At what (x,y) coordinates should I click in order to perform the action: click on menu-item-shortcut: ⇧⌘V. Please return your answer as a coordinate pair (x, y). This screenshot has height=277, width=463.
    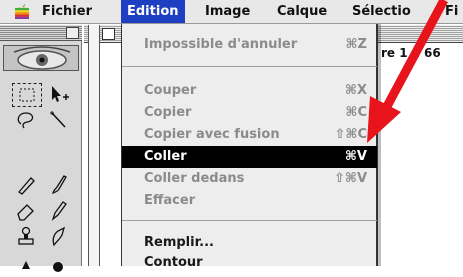
    Looking at the image, I should click on (350, 178).